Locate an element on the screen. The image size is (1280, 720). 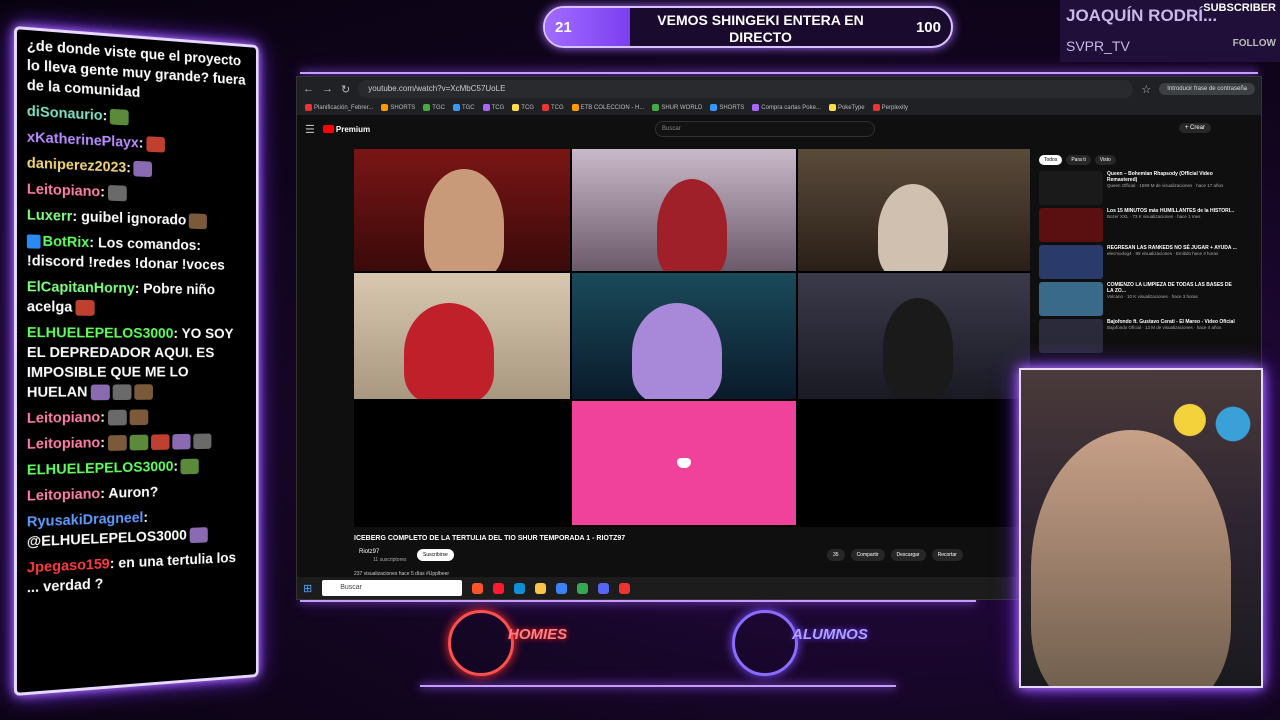
bookmark-item: PokeType is located at coordinates (847, 107).